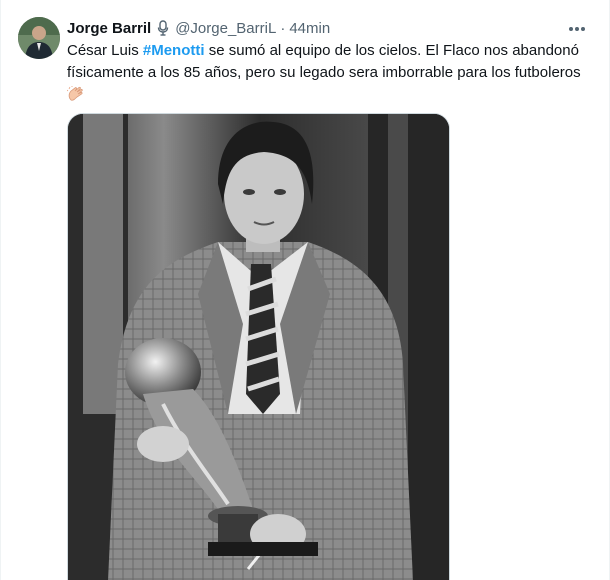 The image size is (610, 580). Describe the element at coordinates (109, 28) in the screenshot. I see `author-name: Jorge Barril` at that location.